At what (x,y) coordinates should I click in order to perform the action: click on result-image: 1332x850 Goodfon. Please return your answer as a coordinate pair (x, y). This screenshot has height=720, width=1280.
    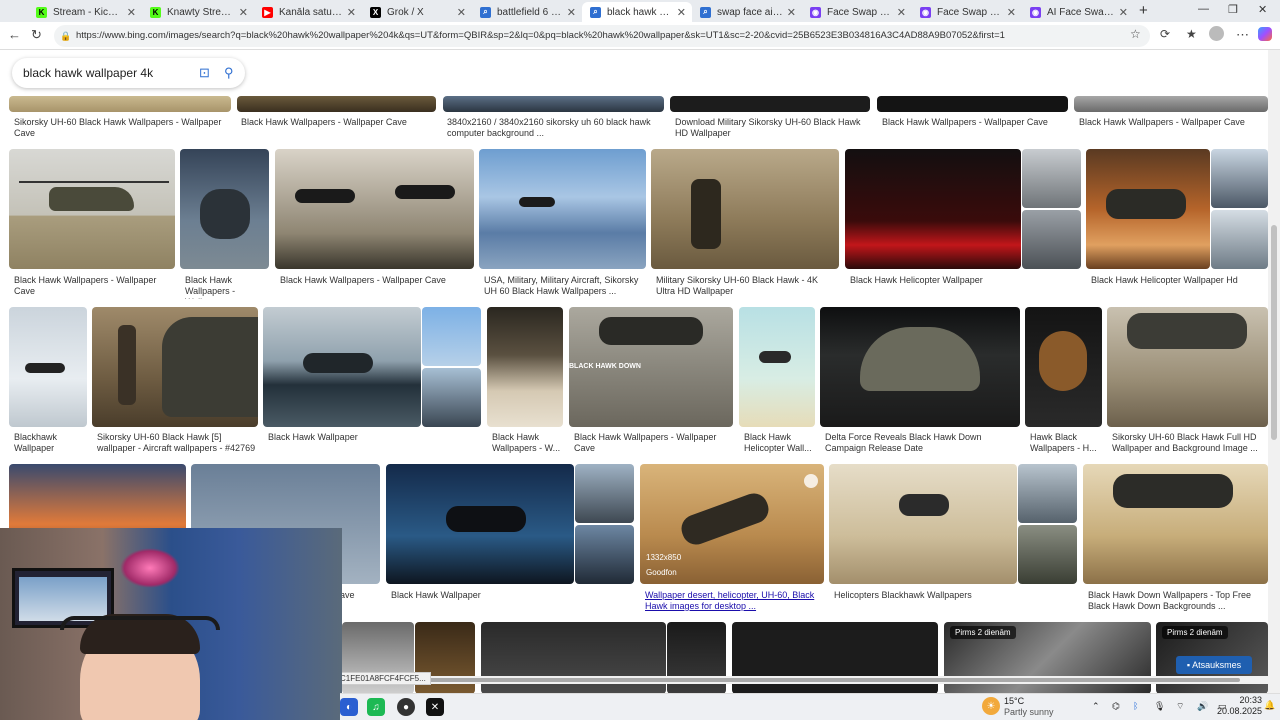
    Looking at the image, I should click on (732, 524).